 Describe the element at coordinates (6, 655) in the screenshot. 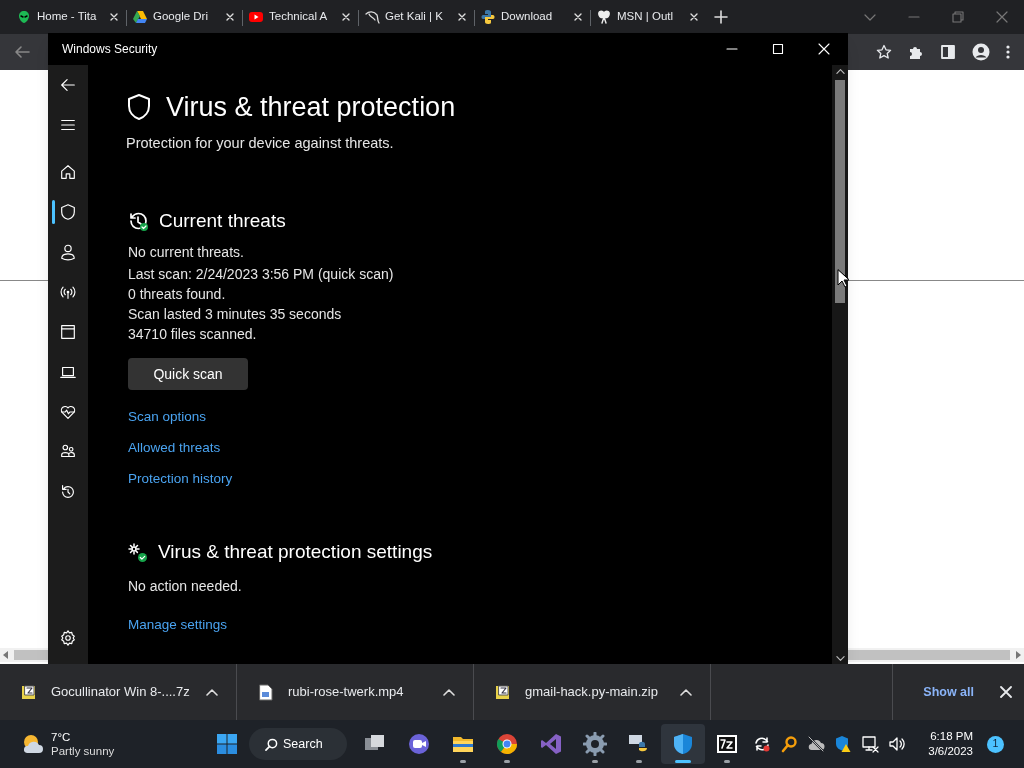

I see `scroll-left-icon` at that location.